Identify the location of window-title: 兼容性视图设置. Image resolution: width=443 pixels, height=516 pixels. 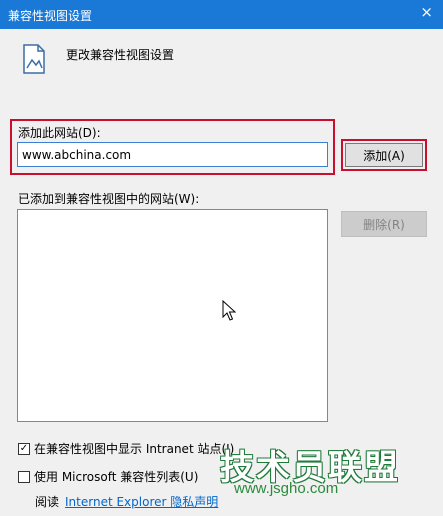
(50, 16).